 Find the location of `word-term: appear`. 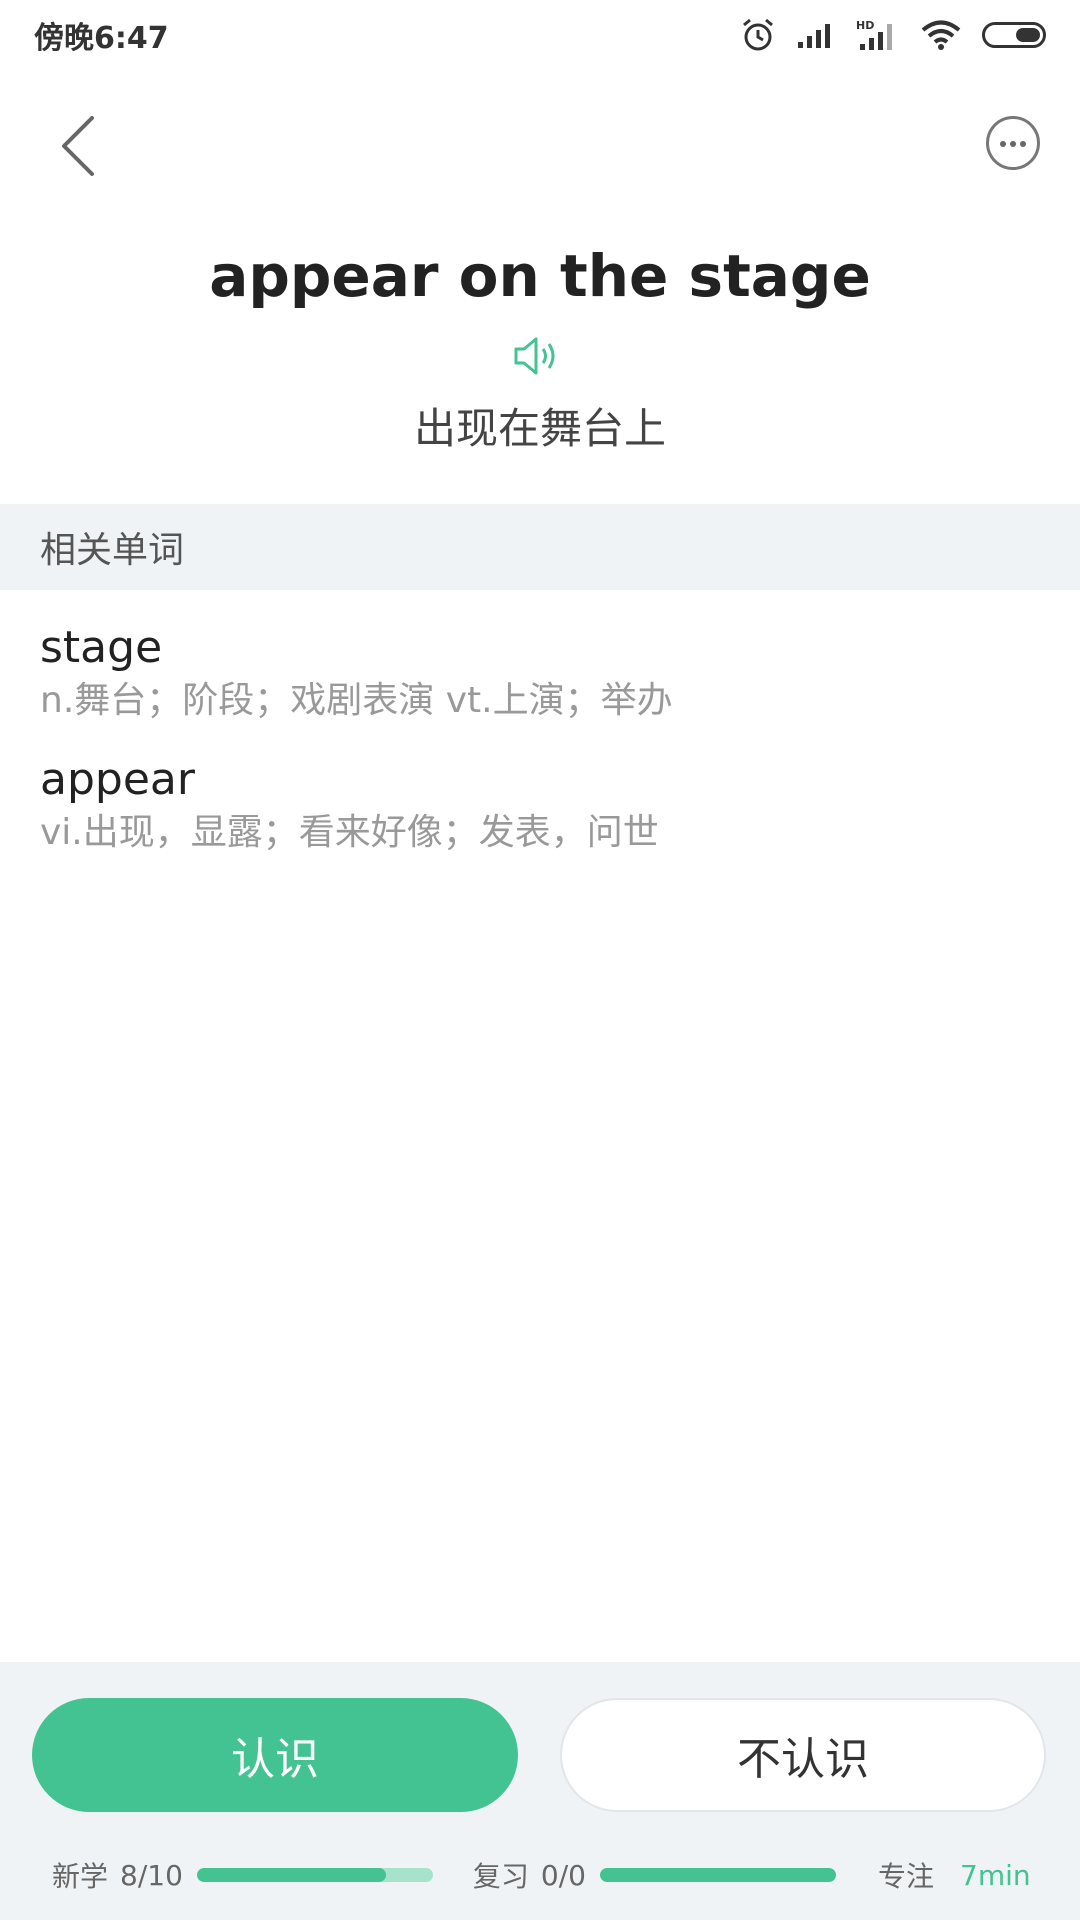

word-term: appear is located at coordinates (117, 779).